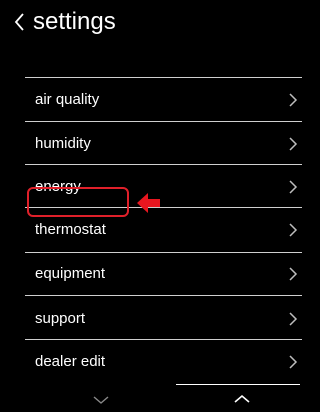 The width and height of the screenshot is (320, 412). I want to click on back-button, so click(20, 22).